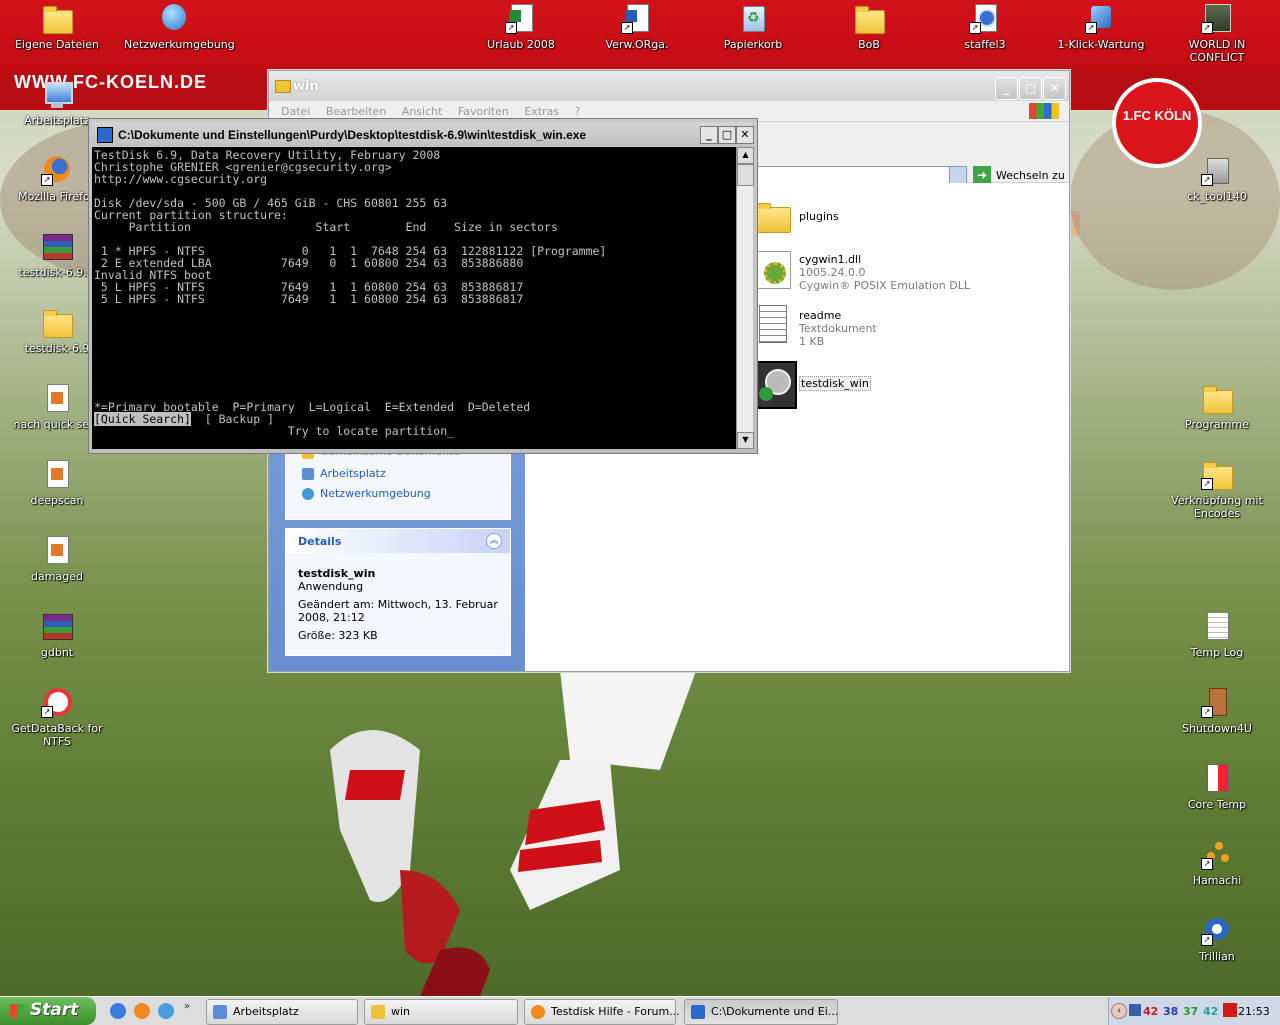  I want to click on desktop-icon-label: damaged, so click(57, 576).